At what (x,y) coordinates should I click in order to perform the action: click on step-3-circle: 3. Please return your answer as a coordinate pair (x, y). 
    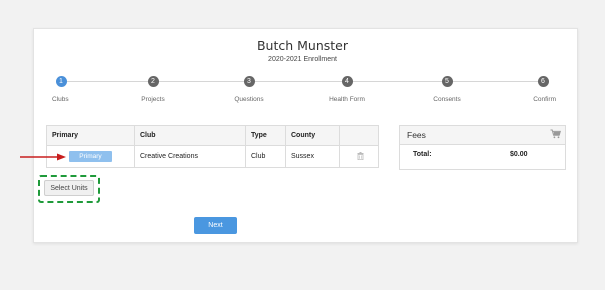
    Looking at the image, I should click on (249, 81).